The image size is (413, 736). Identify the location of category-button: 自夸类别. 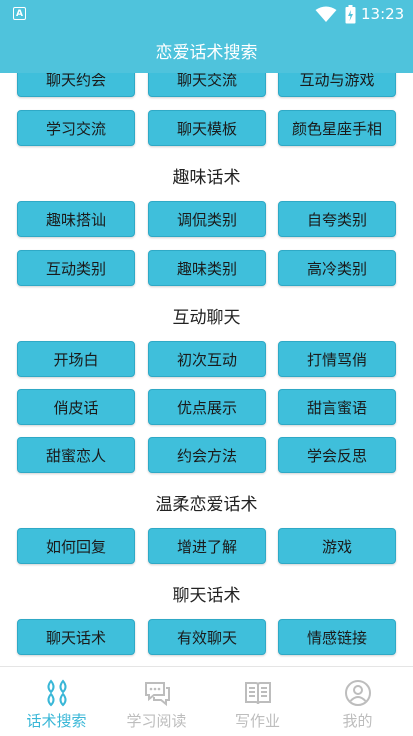
(337, 219).